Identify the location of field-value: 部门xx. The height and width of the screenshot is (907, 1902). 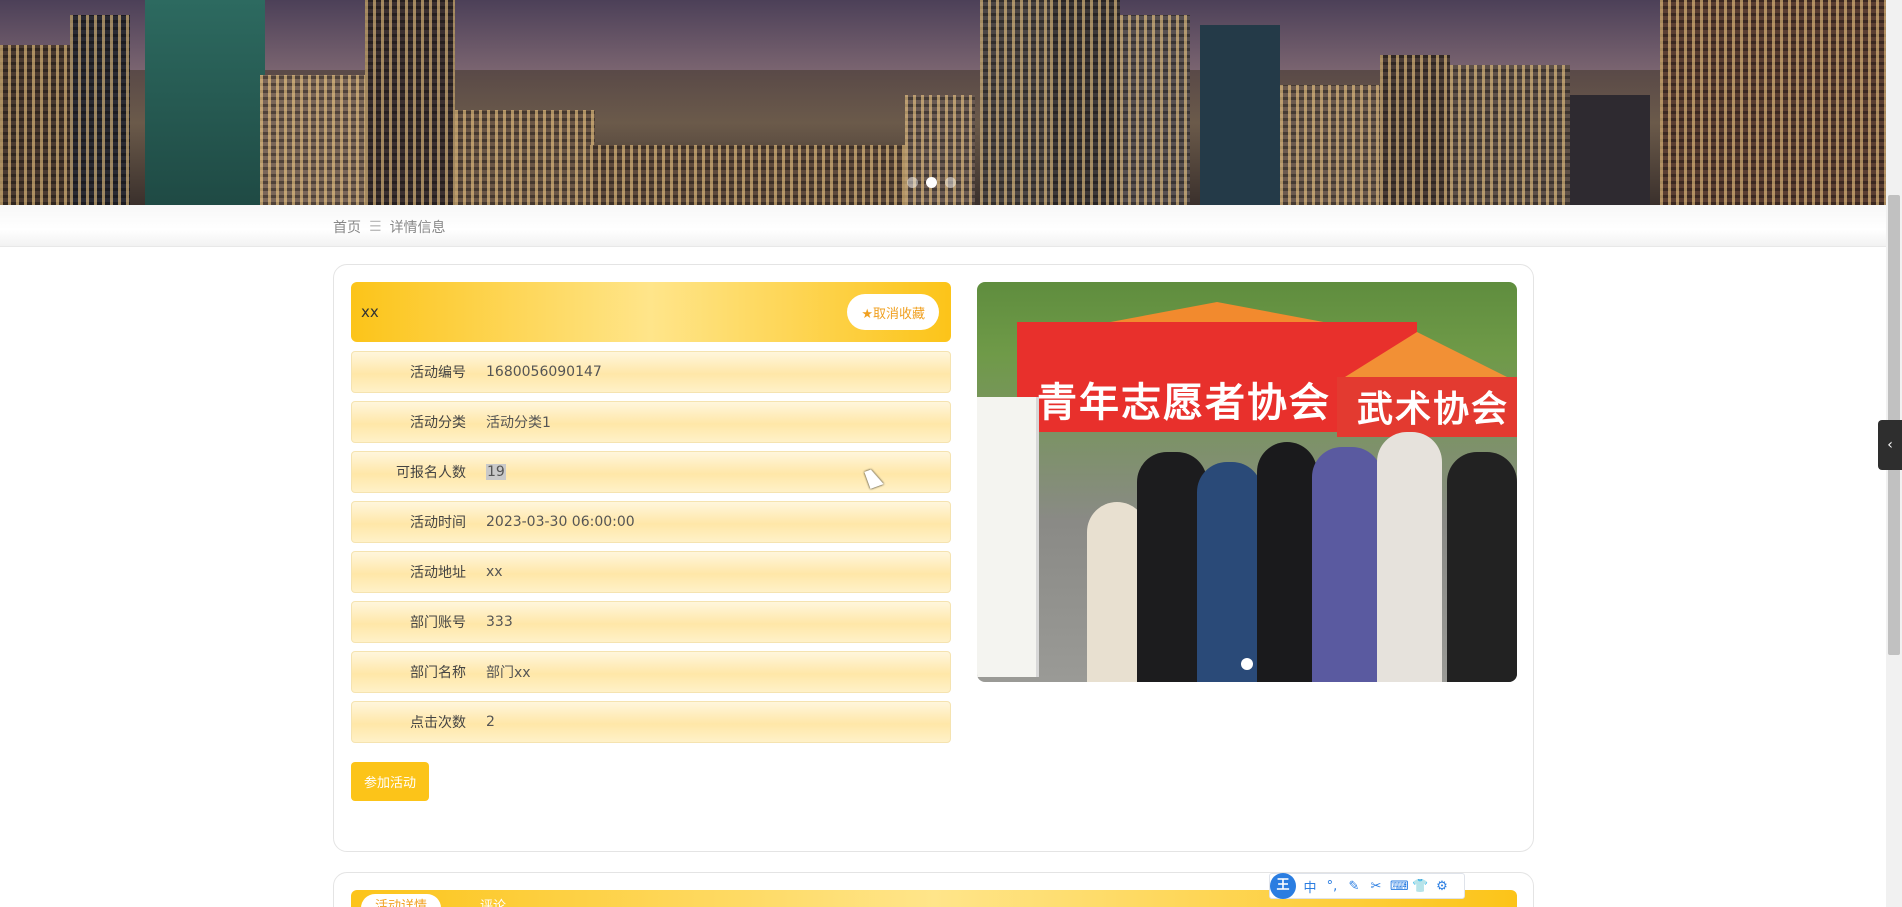
(508, 673).